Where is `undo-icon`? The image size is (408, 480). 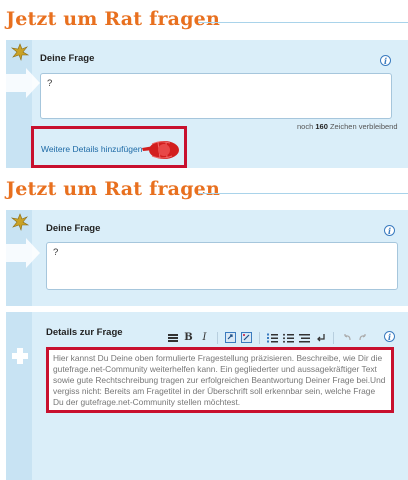 undo-icon is located at coordinates (346, 337).